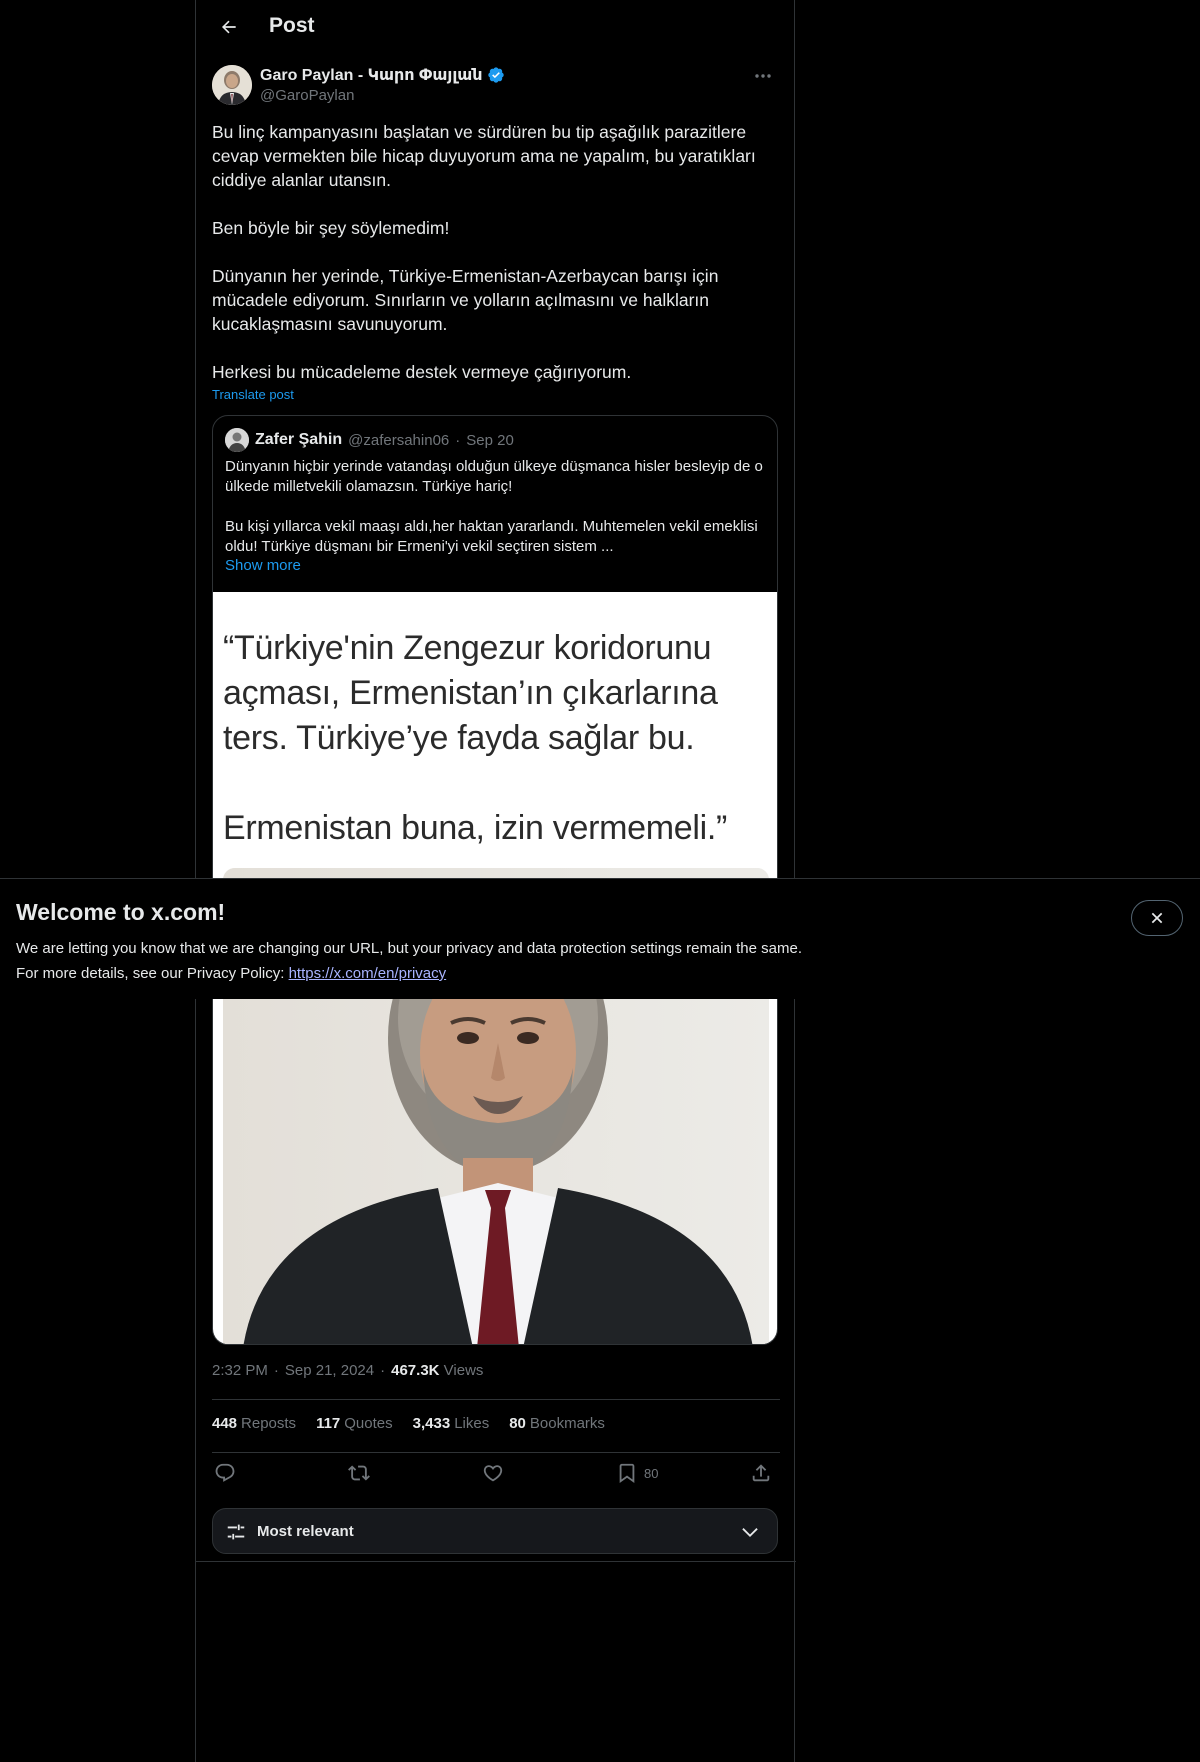  I want to click on chevron-down-icon, so click(750, 1533).